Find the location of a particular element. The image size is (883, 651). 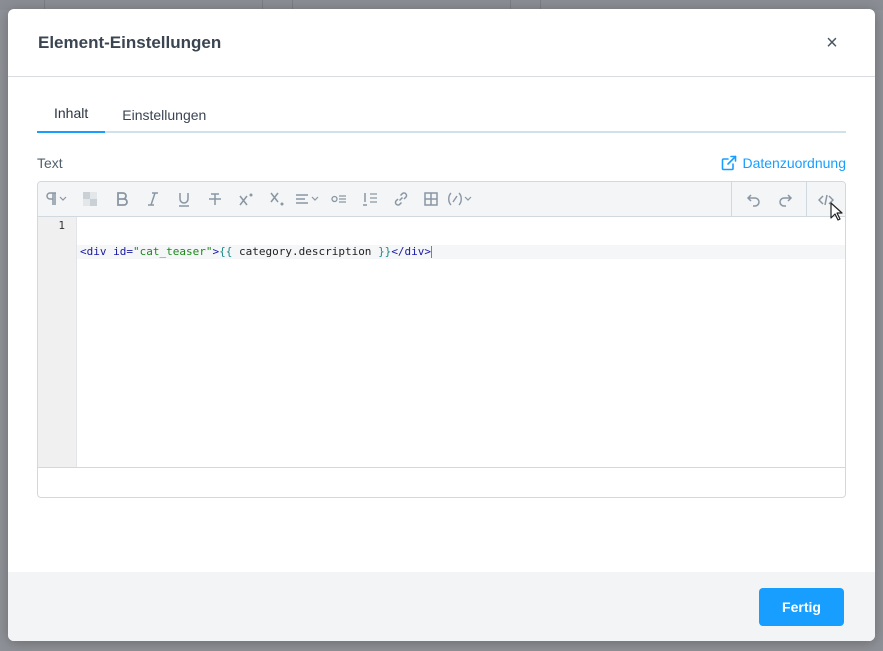

clear-format-button is located at coordinates (90, 199).